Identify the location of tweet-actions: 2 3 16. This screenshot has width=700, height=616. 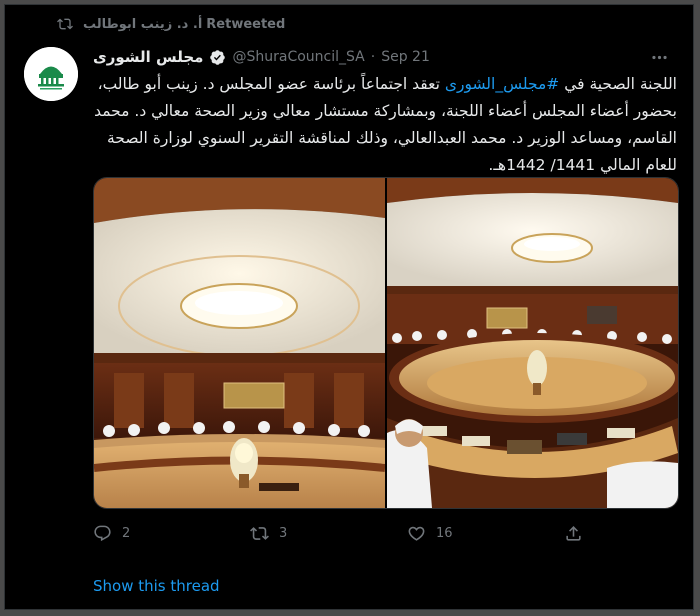
(338, 533).